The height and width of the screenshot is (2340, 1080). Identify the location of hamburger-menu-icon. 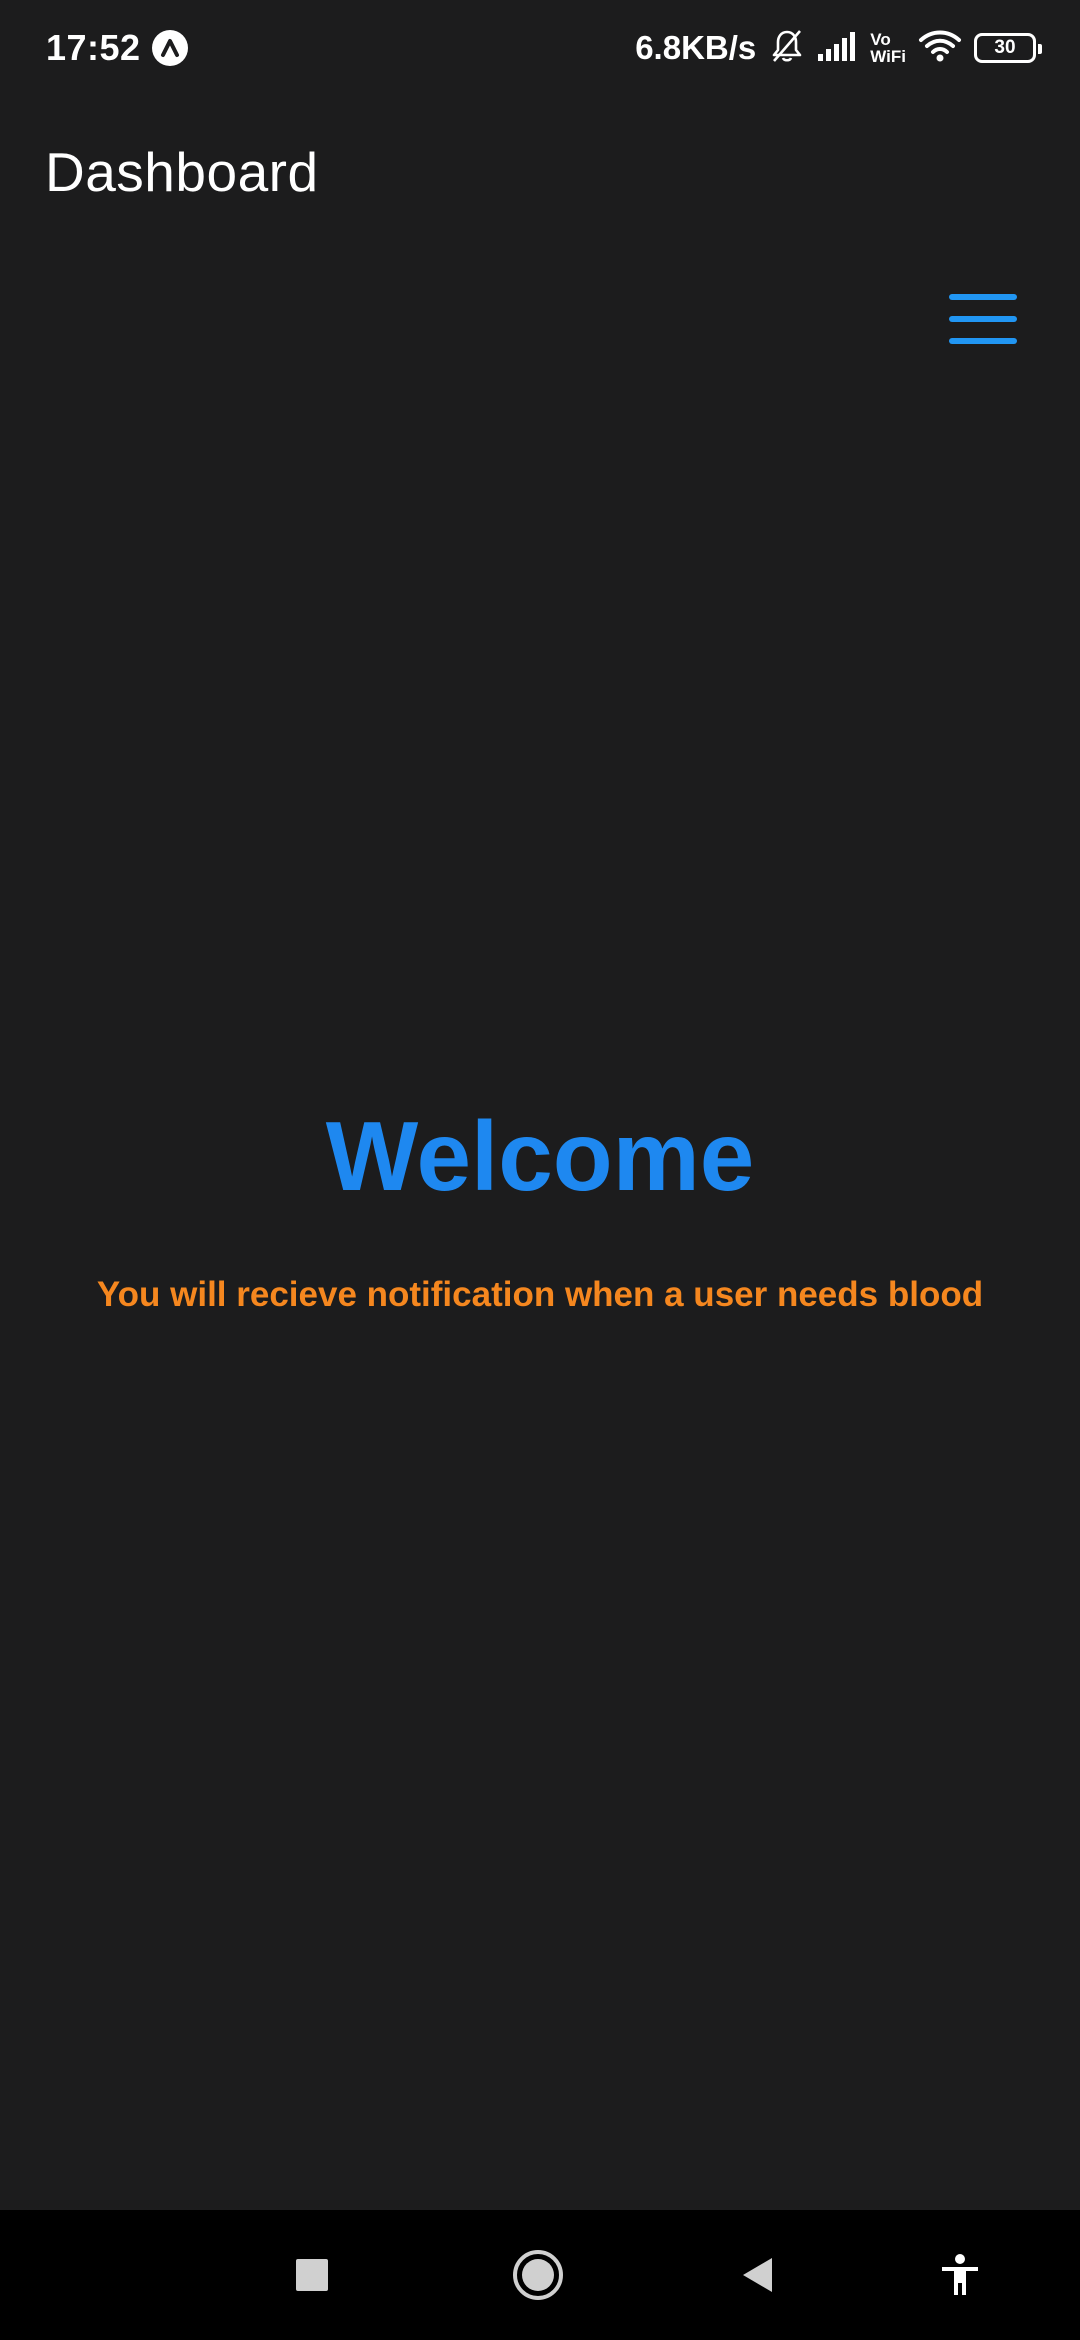
(984, 319).